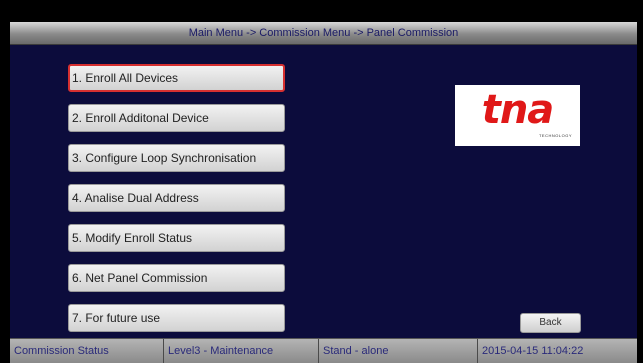 This screenshot has height=363, width=643. What do you see at coordinates (176, 238) in the screenshot?
I see `menu-item-modify-enroll-status: 5. Modify Enroll Status` at bounding box center [176, 238].